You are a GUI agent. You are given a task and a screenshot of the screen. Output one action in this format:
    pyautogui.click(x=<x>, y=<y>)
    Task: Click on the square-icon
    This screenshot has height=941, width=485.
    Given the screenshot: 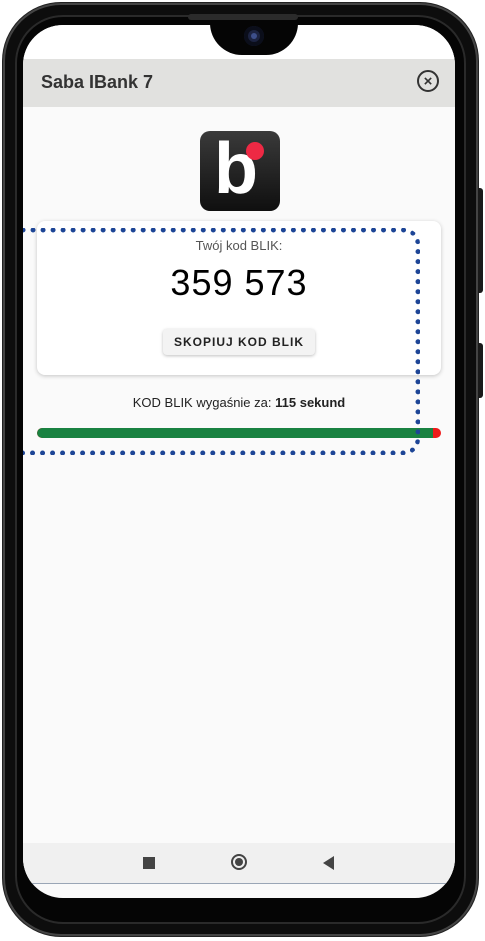 What is the action you would take?
    pyautogui.click(x=149, y=863)
    